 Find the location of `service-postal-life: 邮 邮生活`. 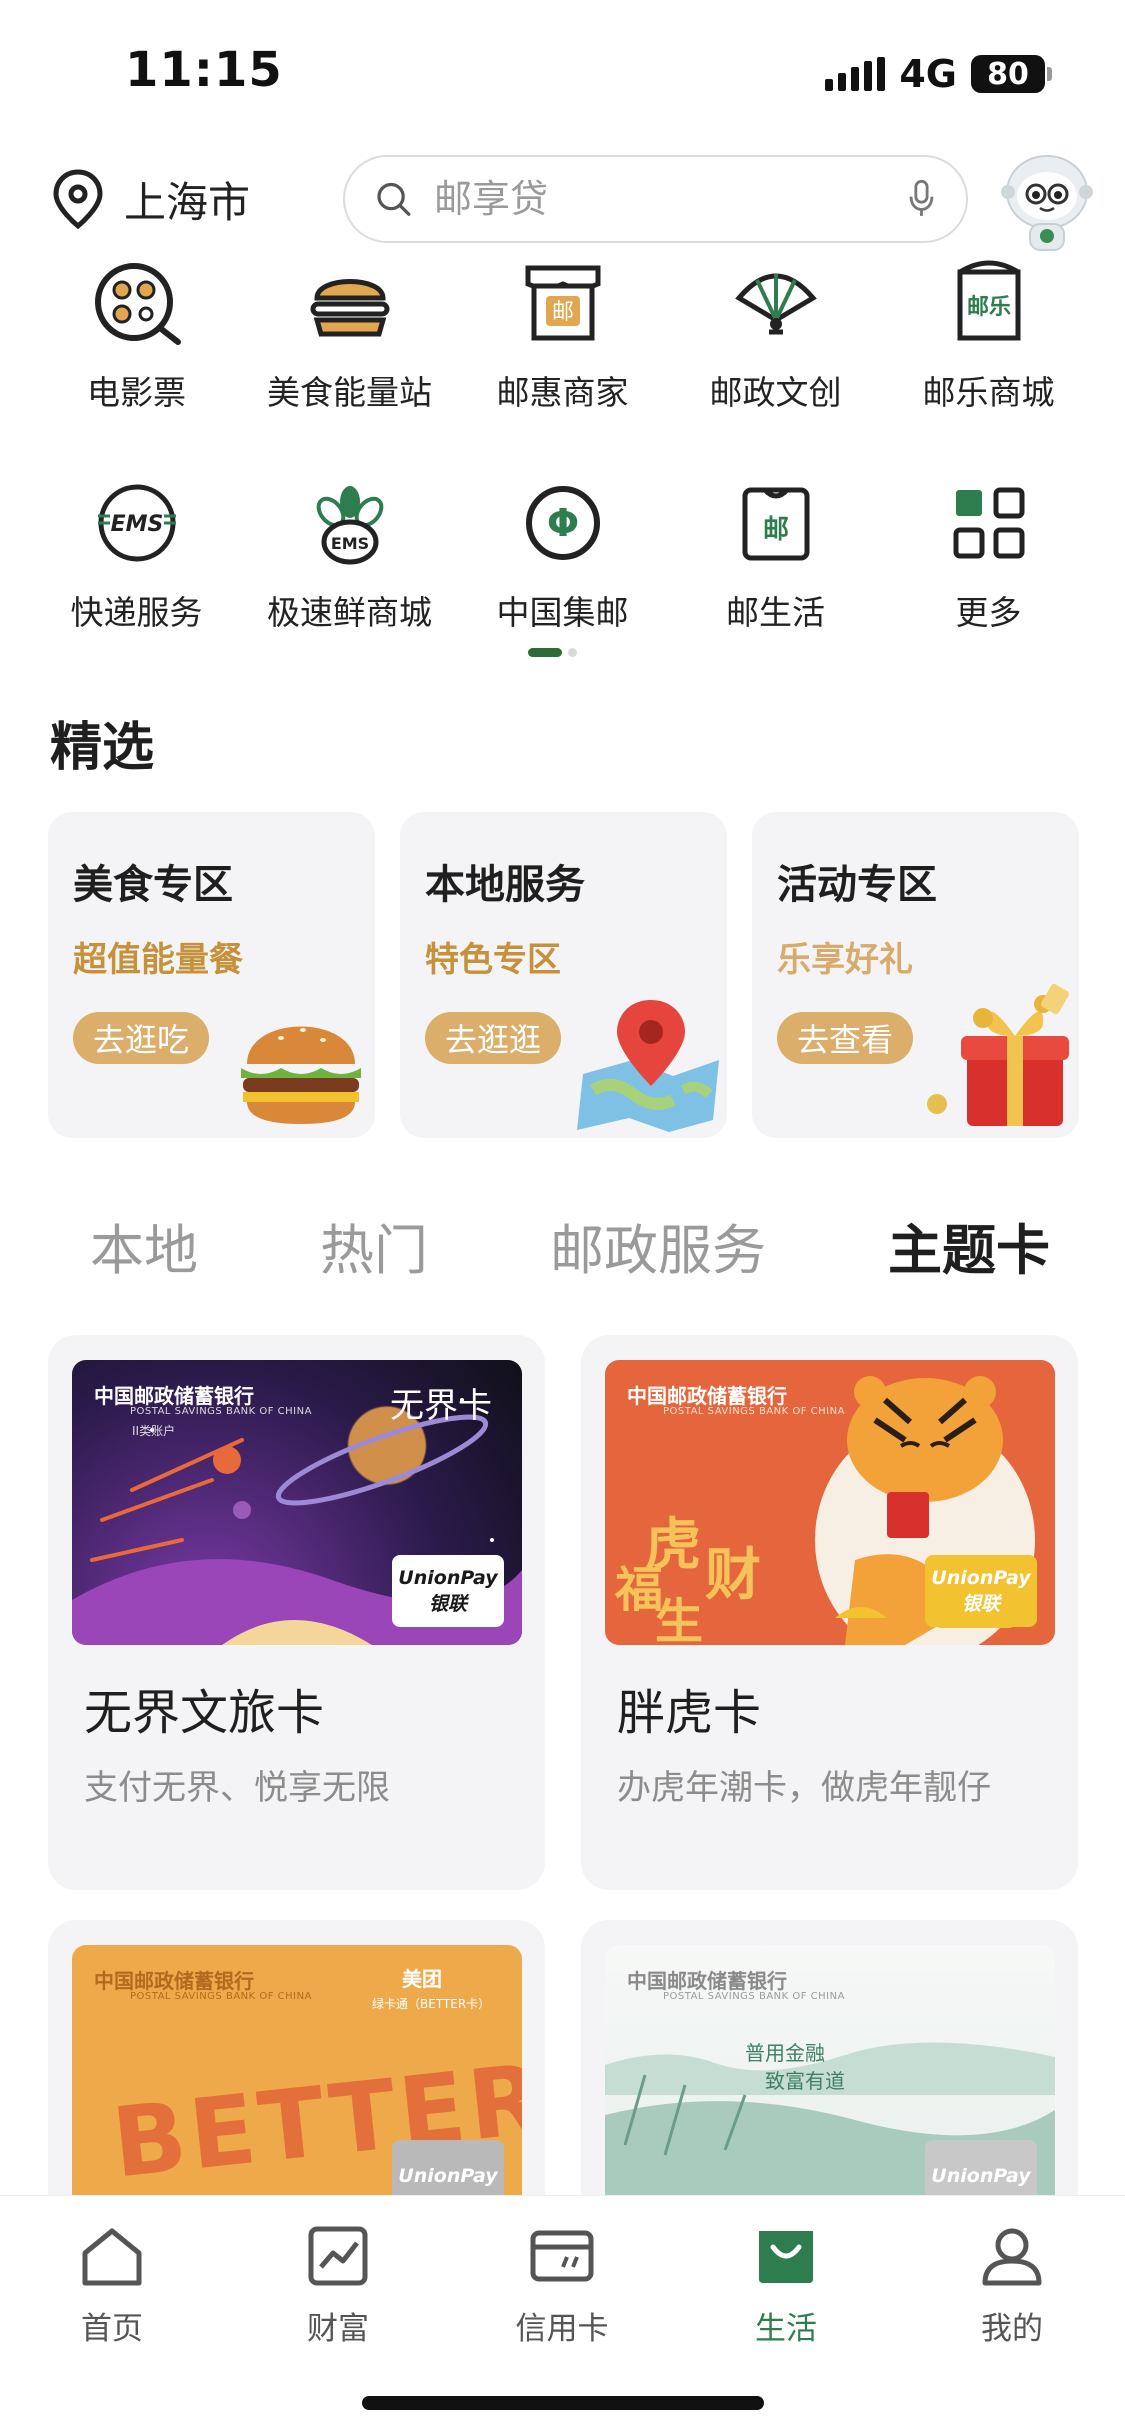

service-postal-life: 邮 邮生活 is located at coordinates (775, 585).